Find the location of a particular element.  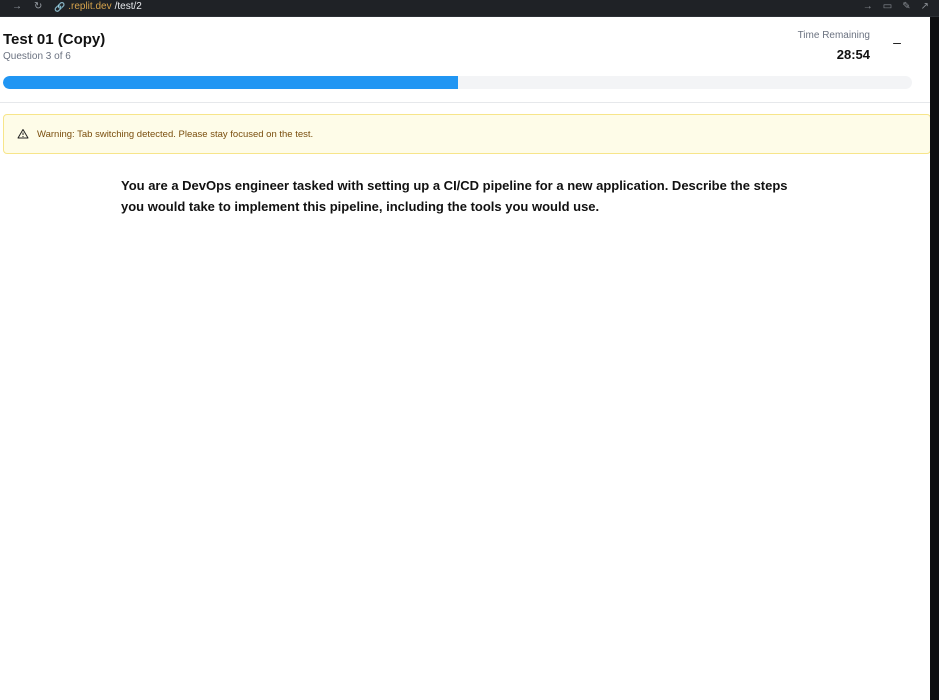

page-title: Test 01 (Copy) is located at coordinates (54, 39).